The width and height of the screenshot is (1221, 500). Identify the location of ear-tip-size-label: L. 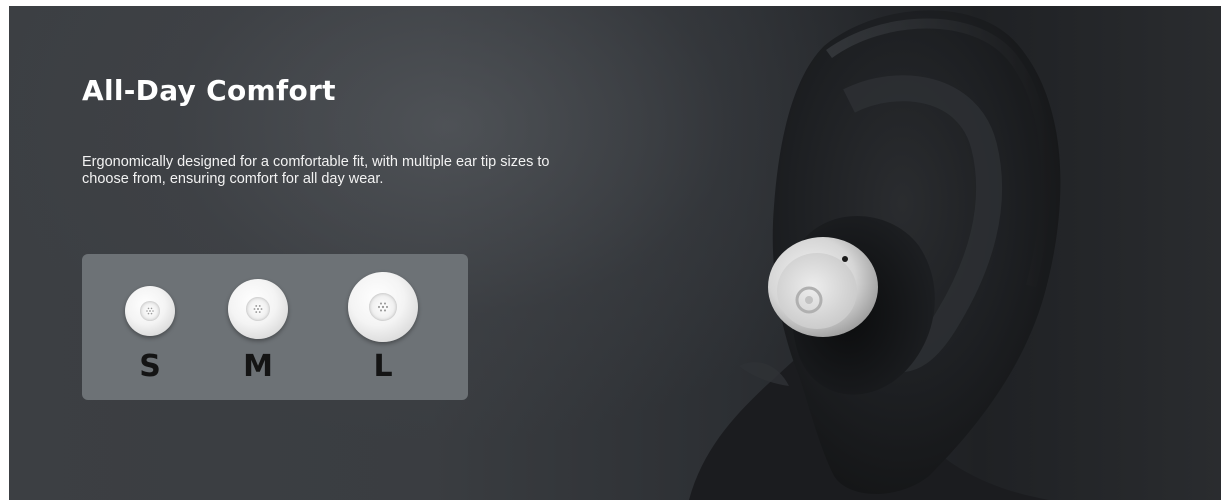
(383, 366).